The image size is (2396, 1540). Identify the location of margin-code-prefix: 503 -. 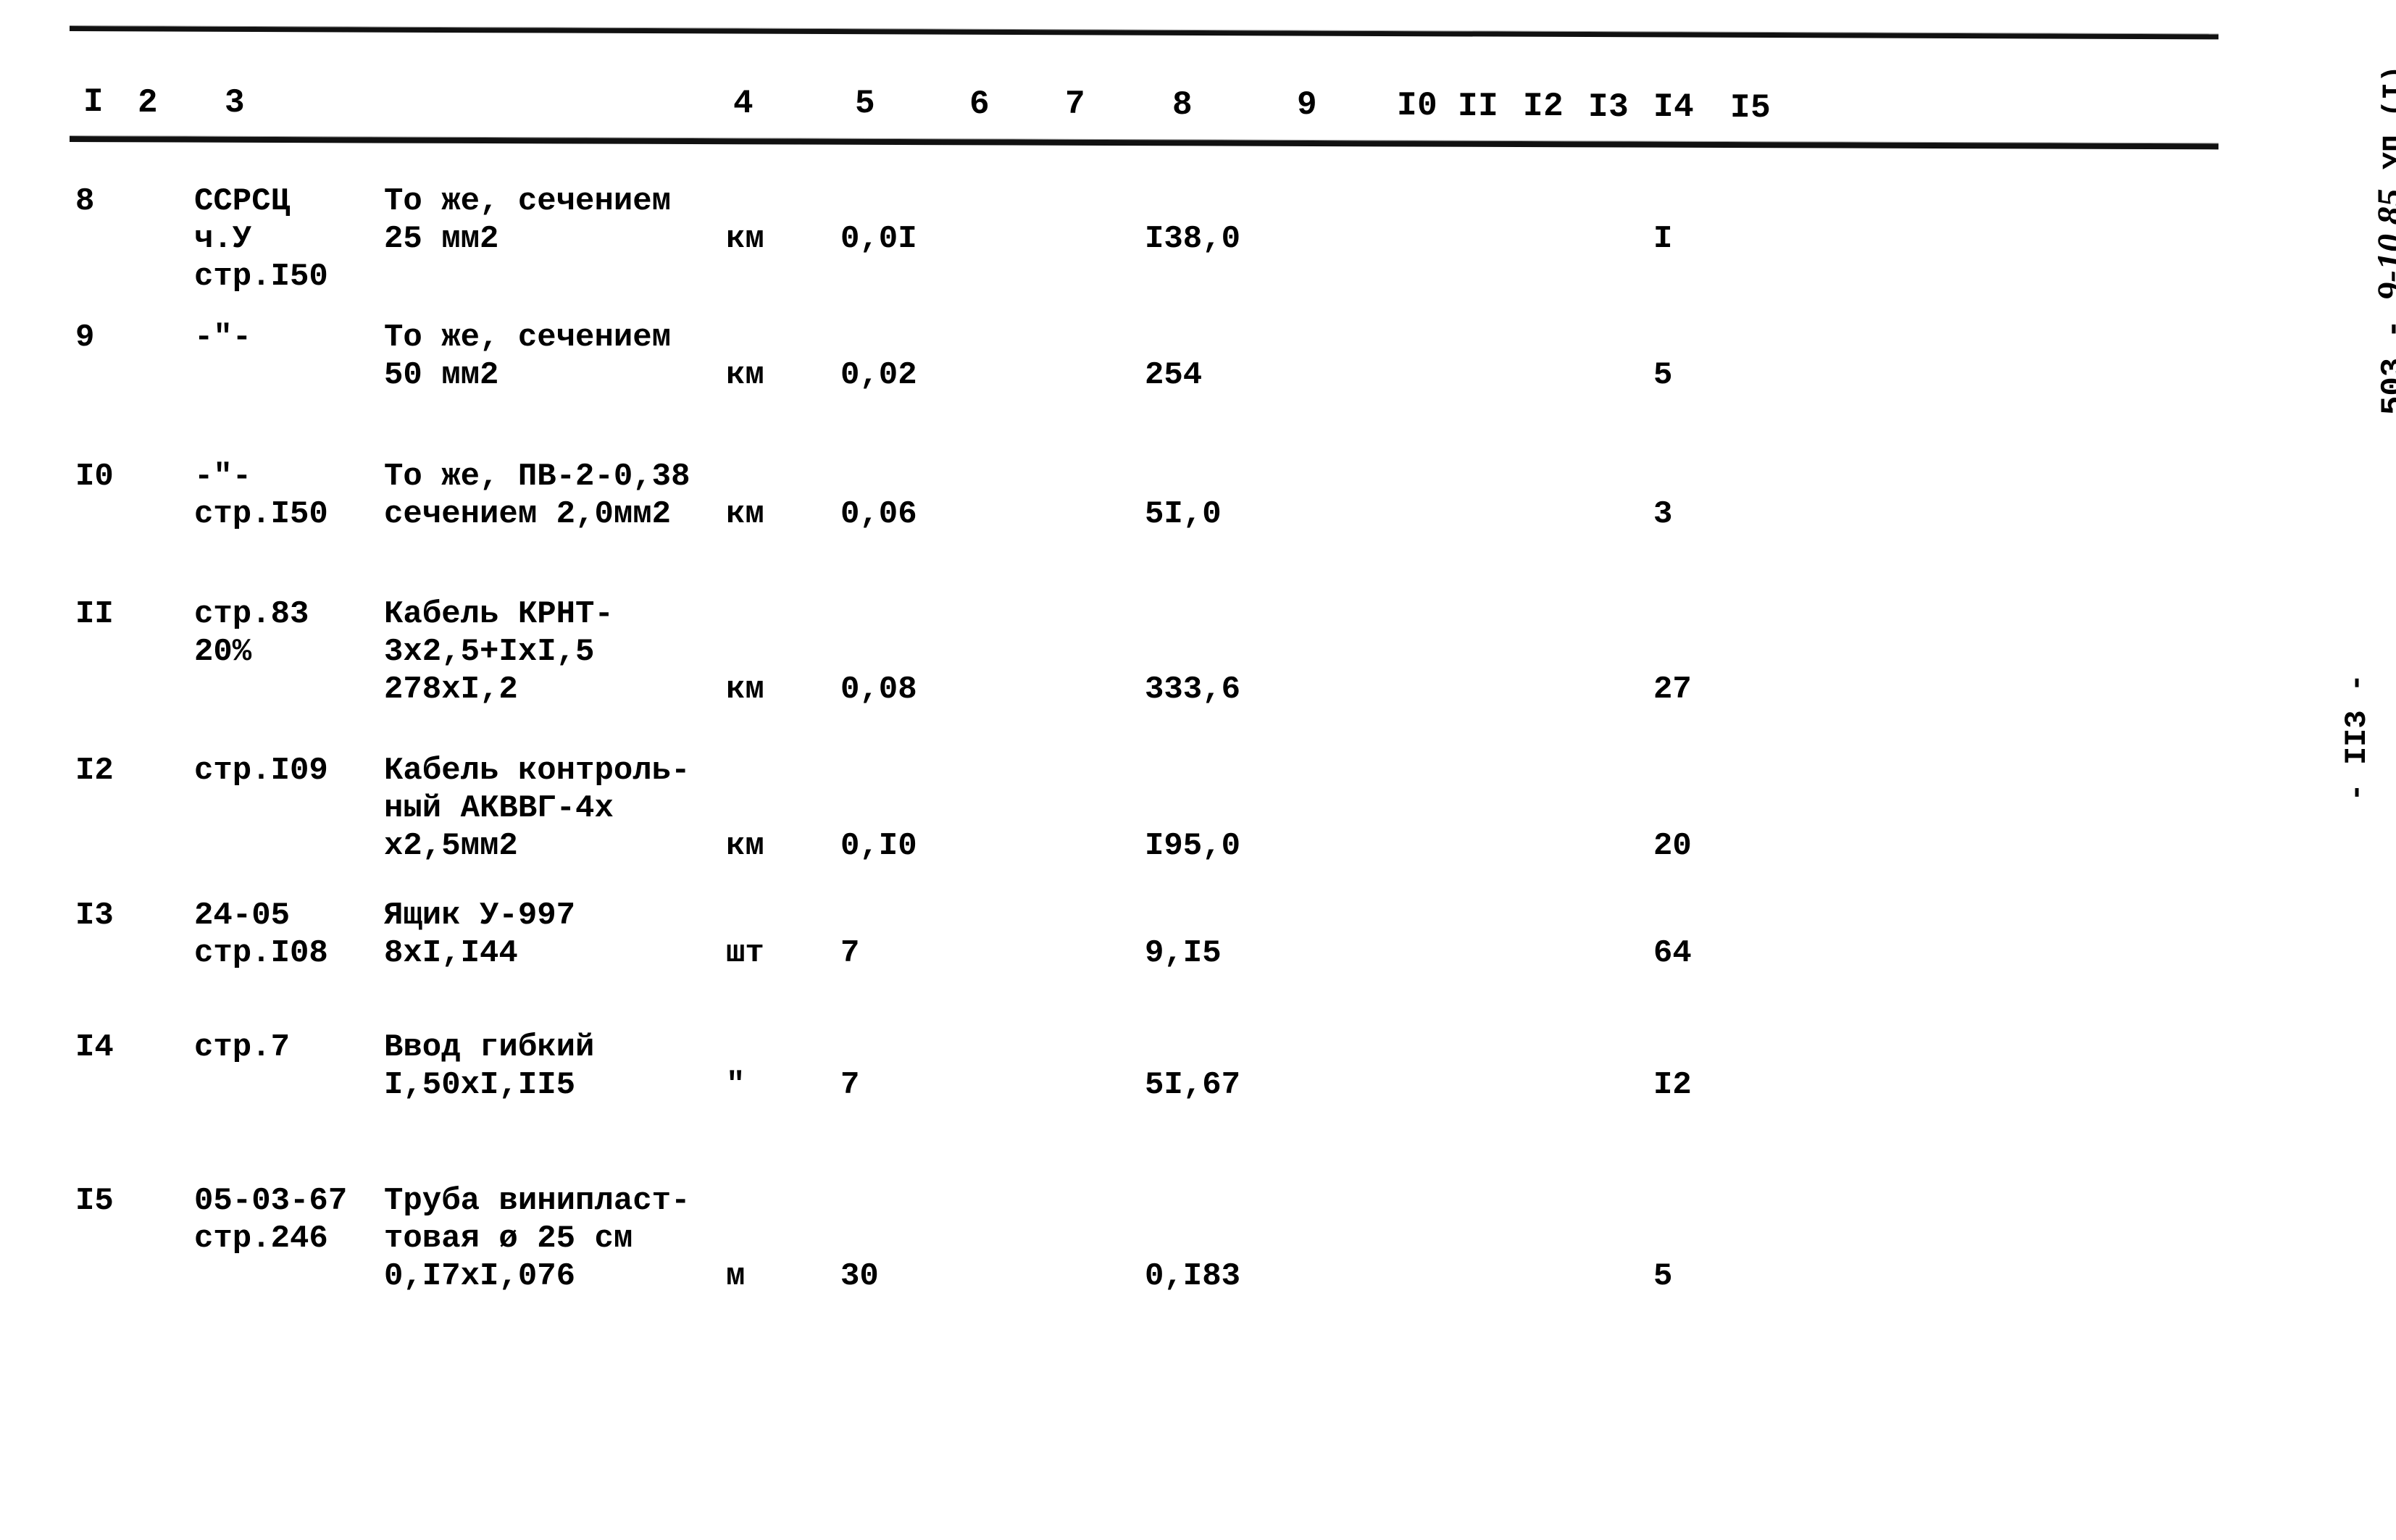
(2386, 367).